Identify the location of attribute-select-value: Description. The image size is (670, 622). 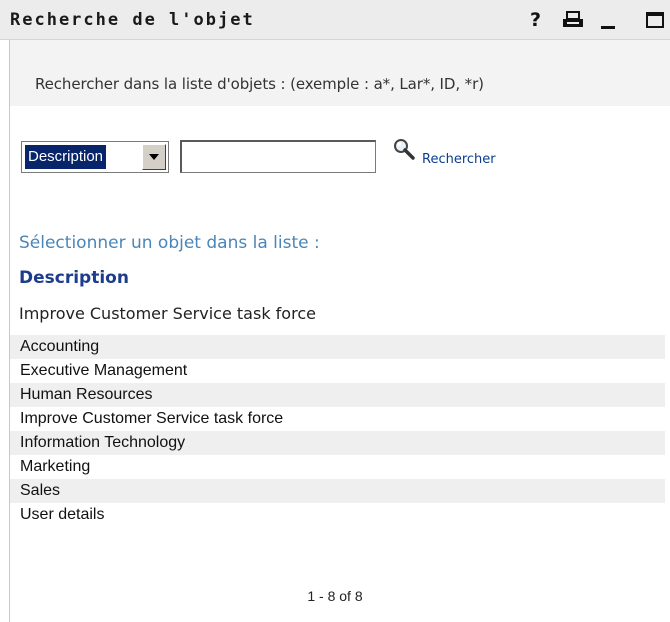
(65, 157).